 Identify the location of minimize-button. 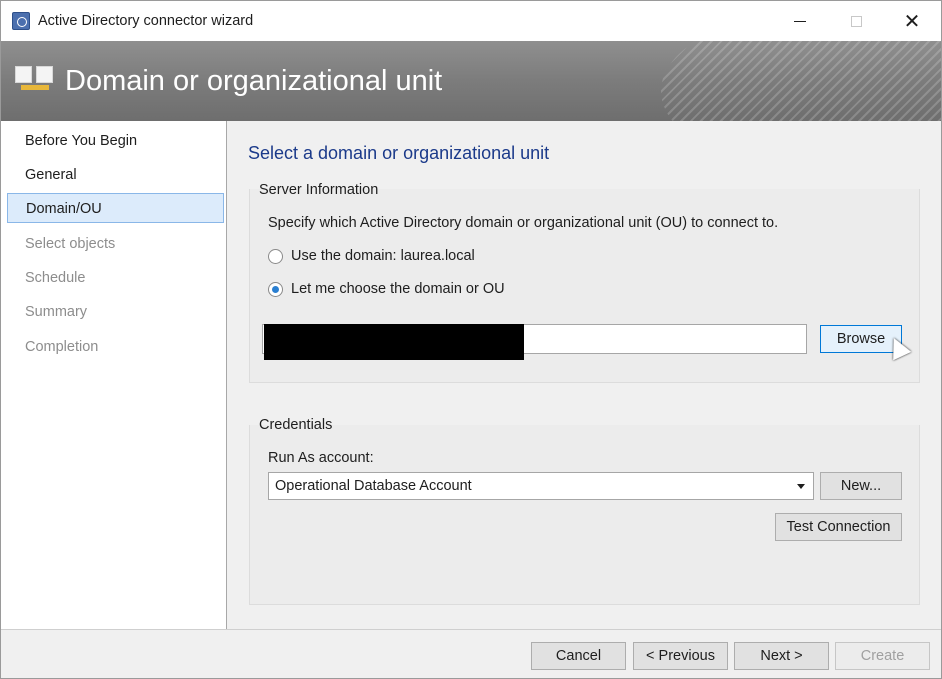
(800, 21).